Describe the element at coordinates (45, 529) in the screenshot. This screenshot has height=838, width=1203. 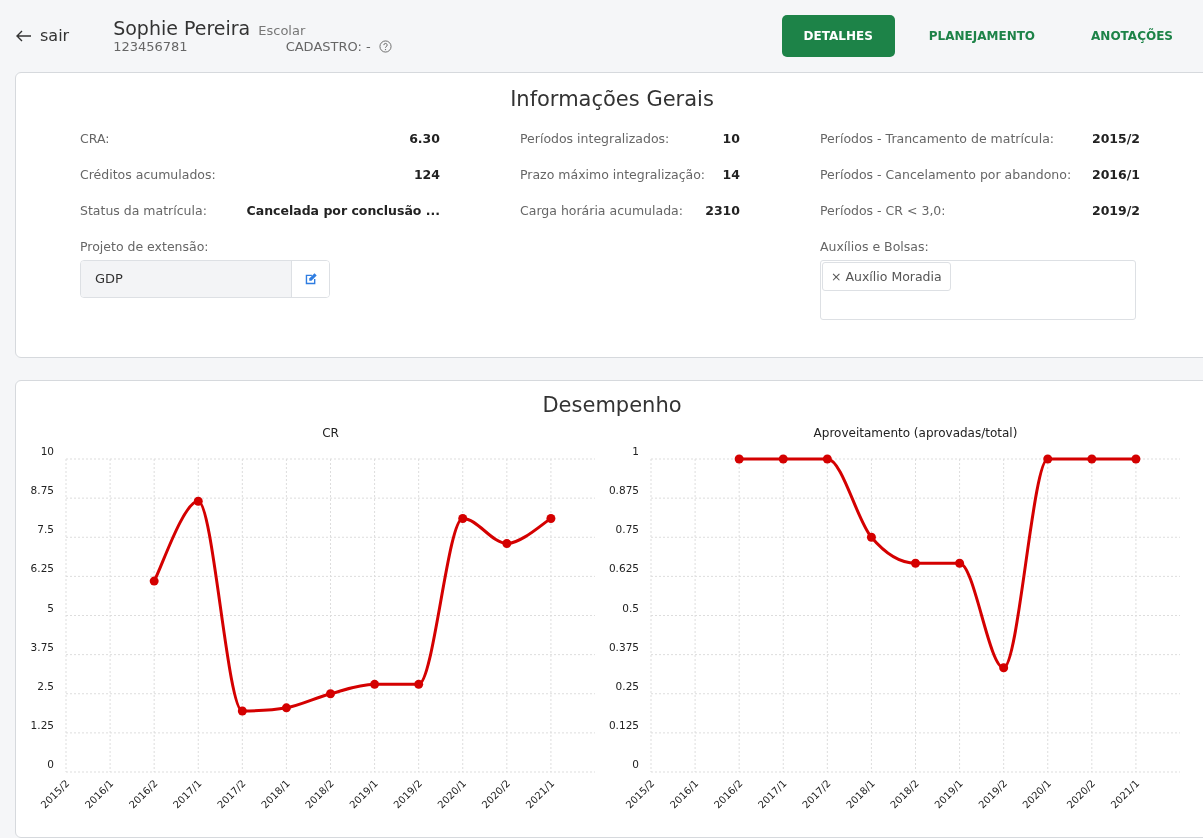
I see `y-tick-label: 7.5` at that location.